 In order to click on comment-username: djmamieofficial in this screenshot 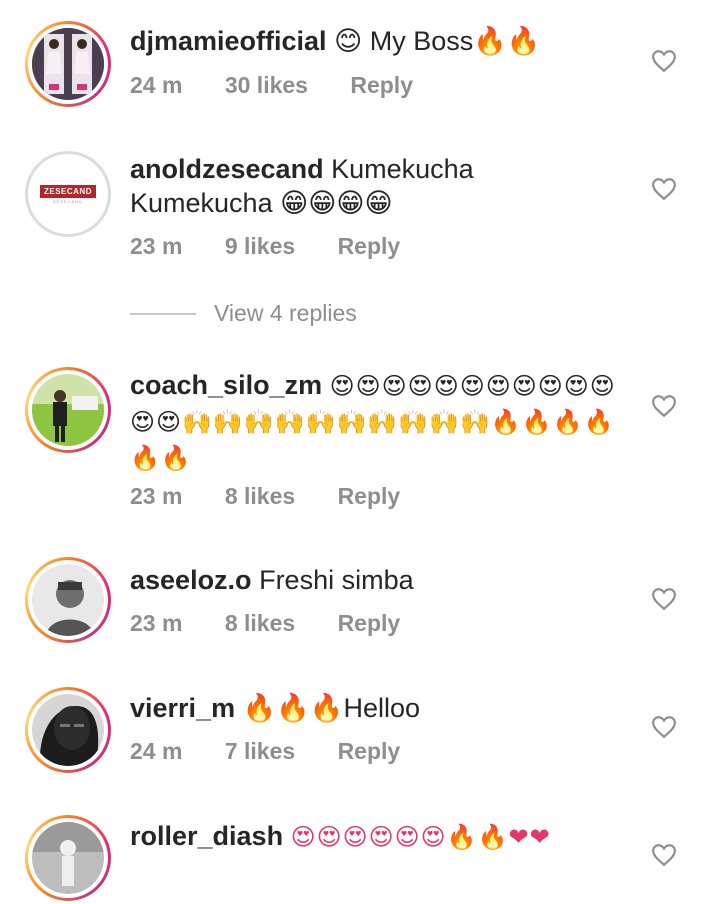, I will do `click(228, 41)`.